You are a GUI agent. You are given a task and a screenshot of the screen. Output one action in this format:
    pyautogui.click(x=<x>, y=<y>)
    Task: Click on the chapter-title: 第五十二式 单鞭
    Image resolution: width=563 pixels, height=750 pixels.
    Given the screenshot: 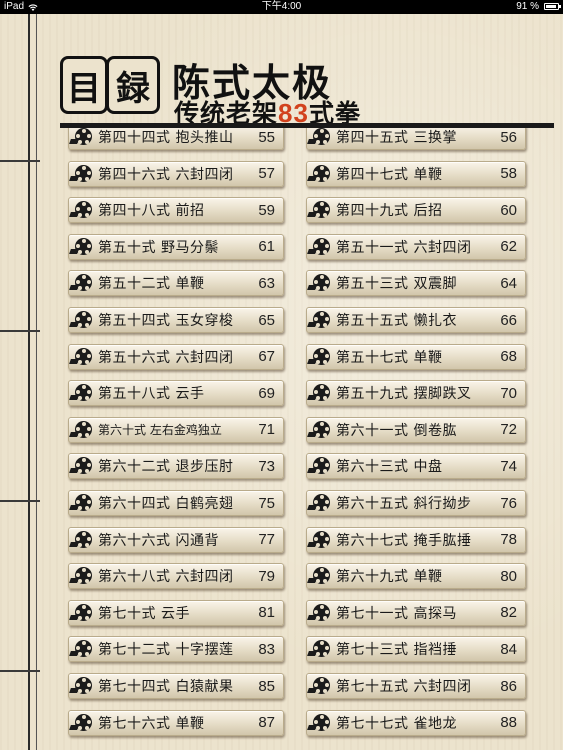 What is the action you would take?
    pyautogui.click(x=151, y=284)
    